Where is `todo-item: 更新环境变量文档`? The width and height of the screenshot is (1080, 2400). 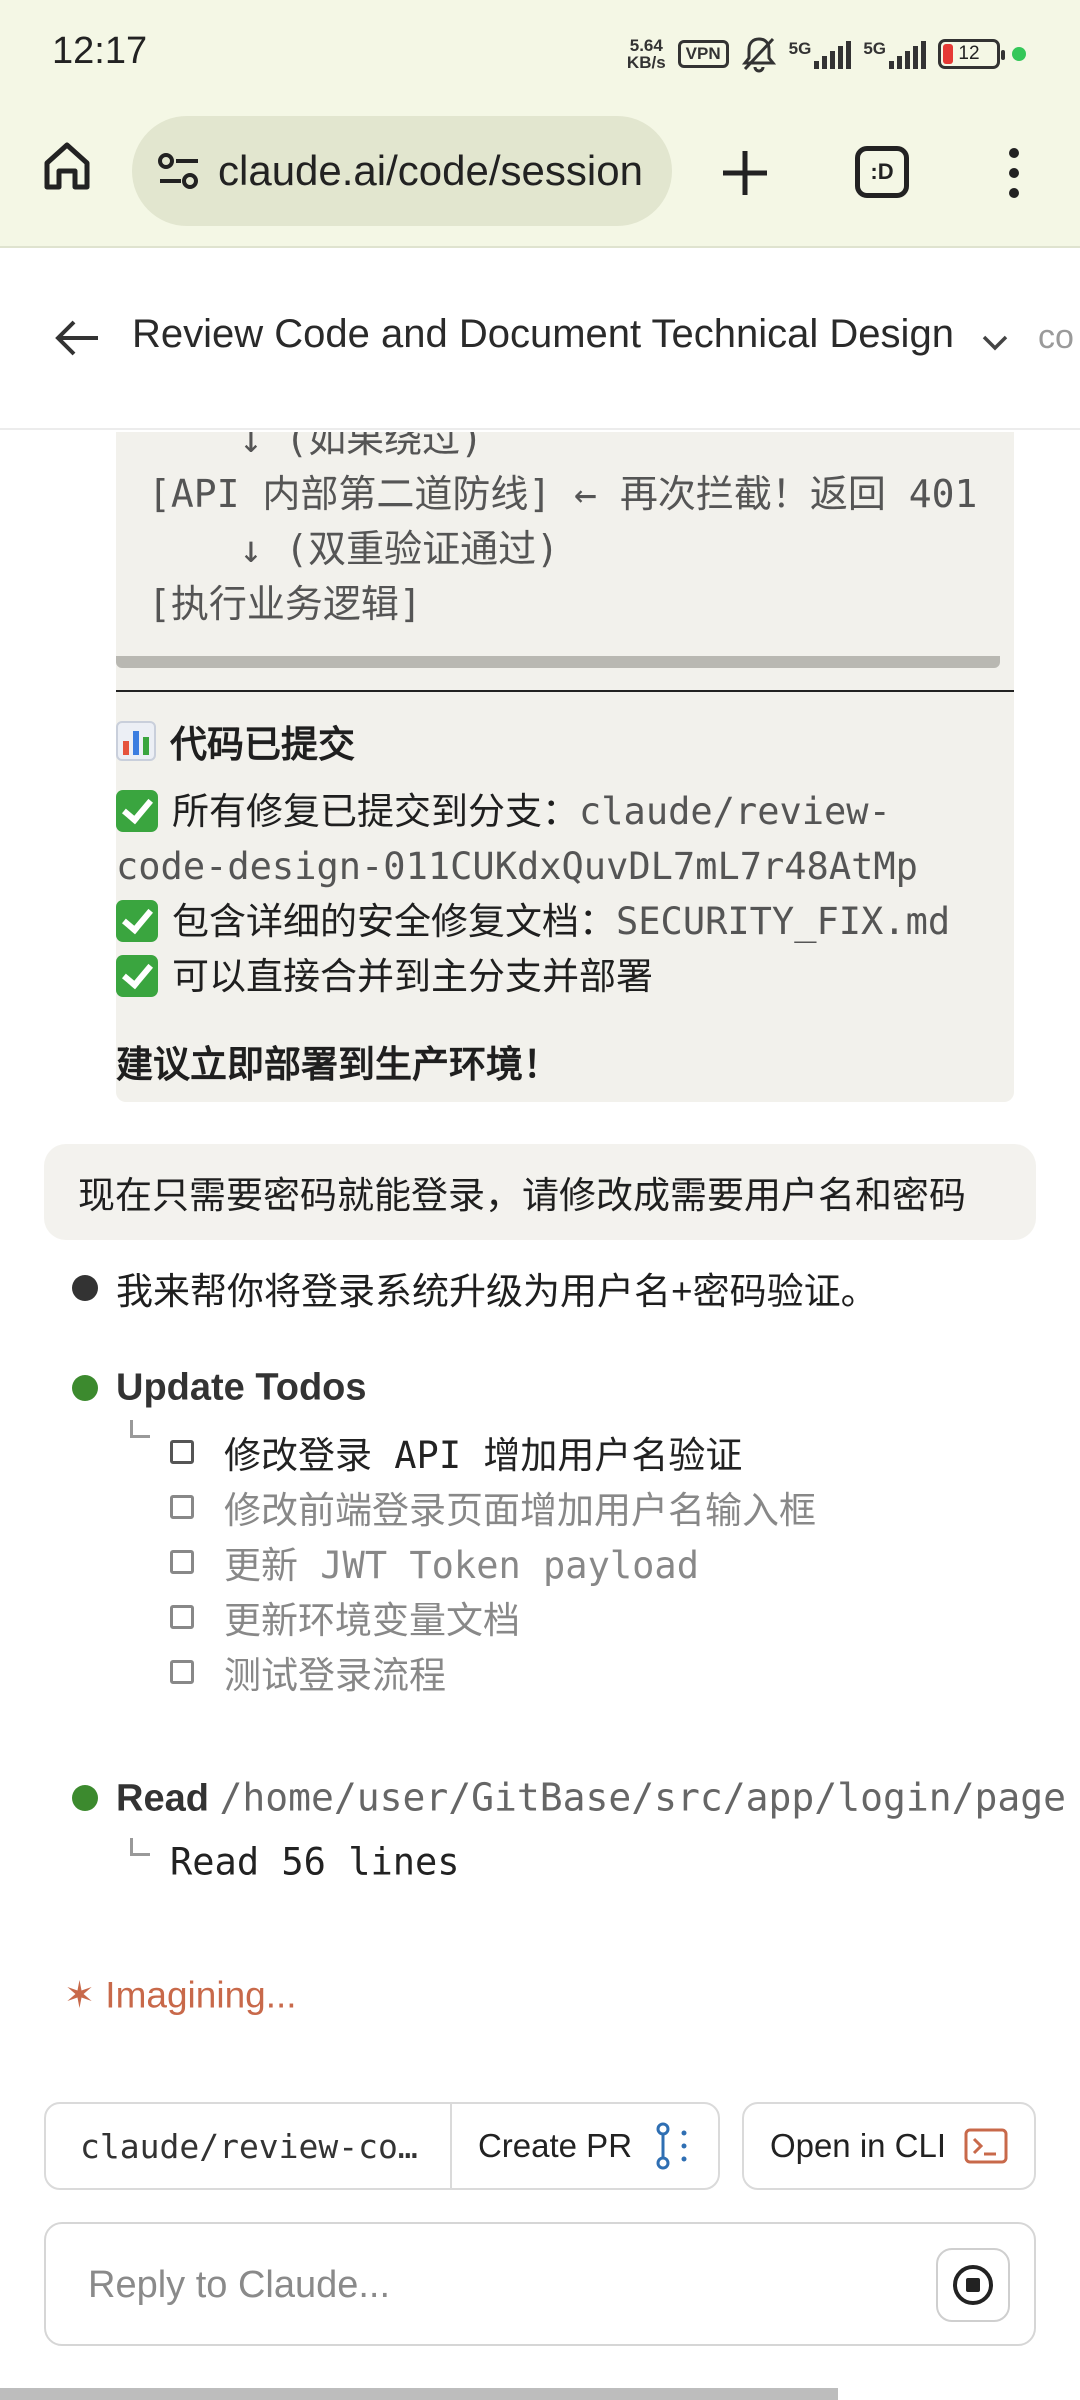
todo-item: 更新环境变量文档 is located at coordinates (493, 1616).